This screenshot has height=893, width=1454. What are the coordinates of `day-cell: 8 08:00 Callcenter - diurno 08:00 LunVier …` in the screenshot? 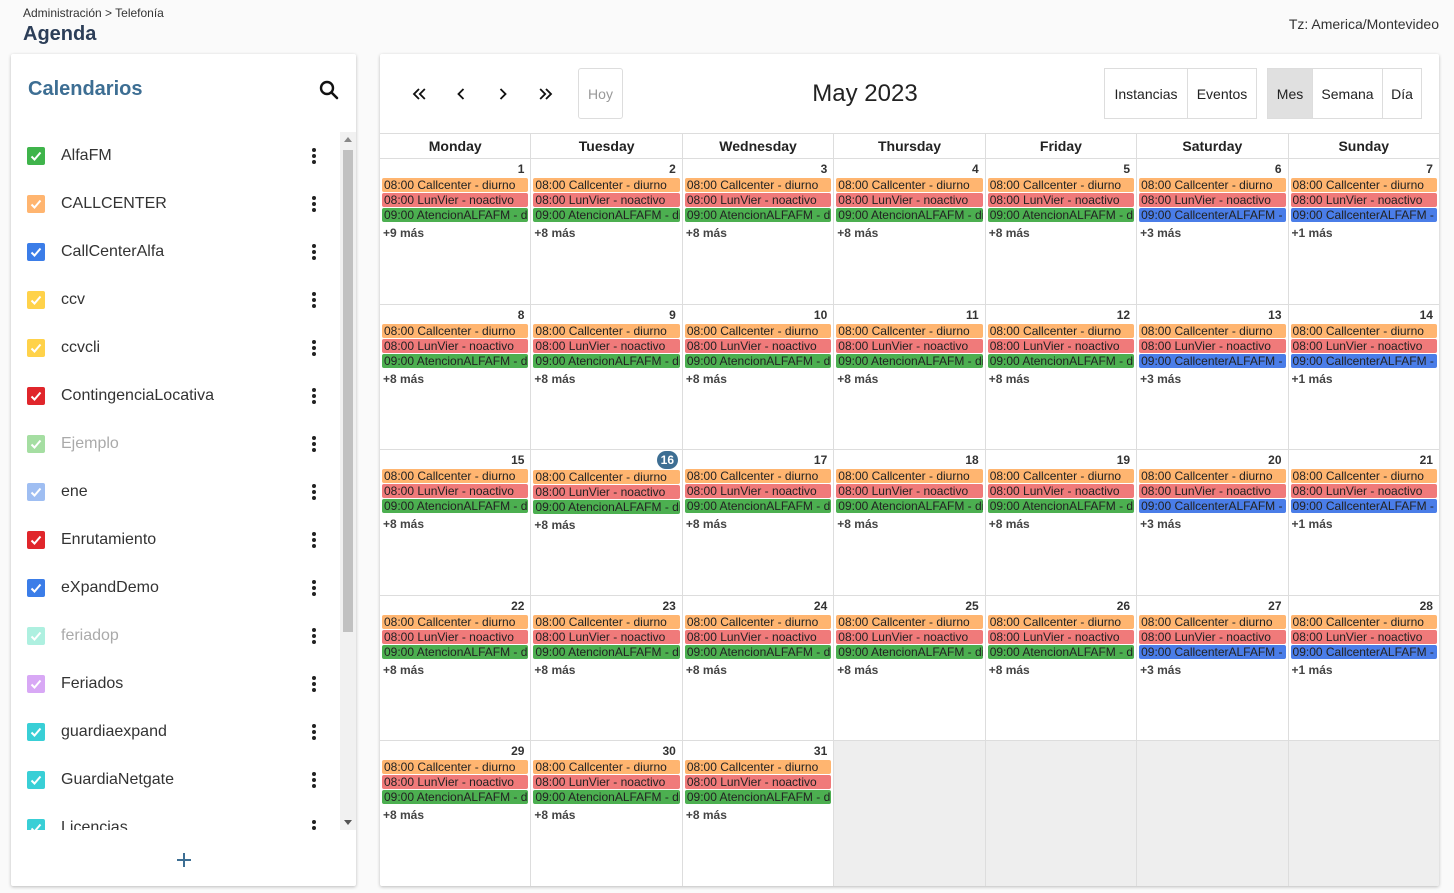 It's located at (456, 376).